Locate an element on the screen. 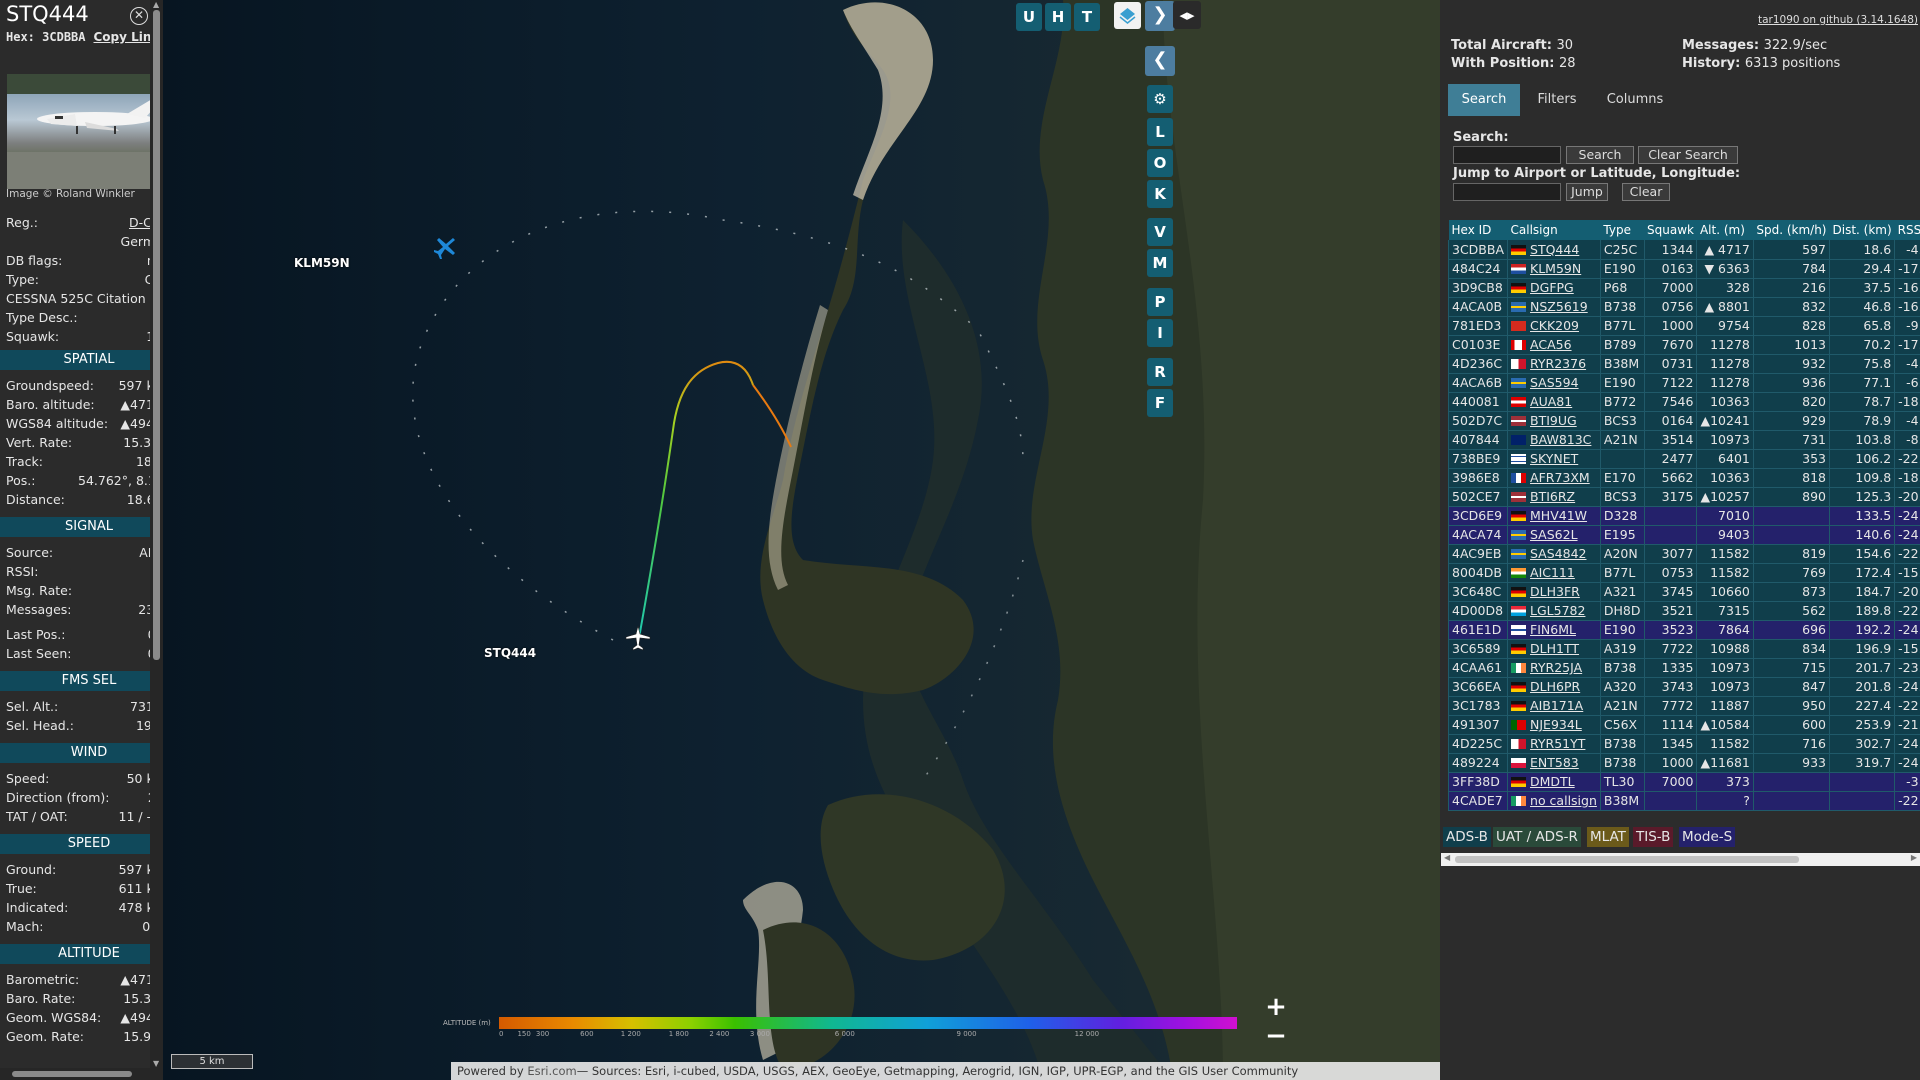 The image size is (1920, 1080). column-header: Hex ID is located at coordinates (1478, 230).